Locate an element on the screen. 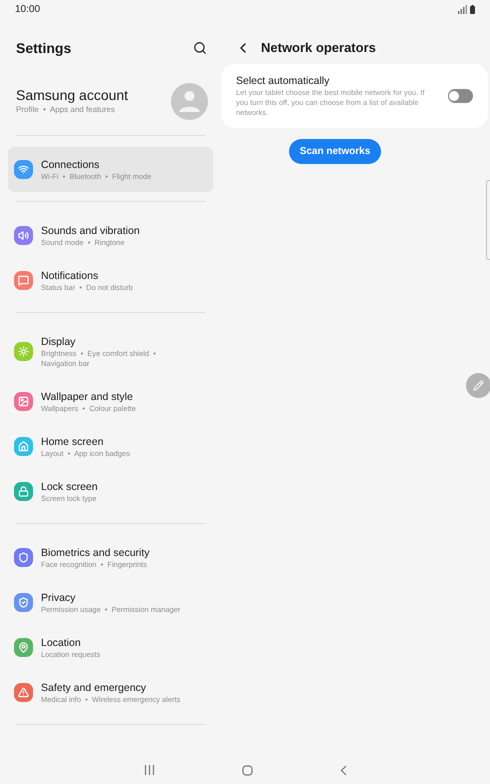  back-nav-icon is located at coordinates (343, 770).